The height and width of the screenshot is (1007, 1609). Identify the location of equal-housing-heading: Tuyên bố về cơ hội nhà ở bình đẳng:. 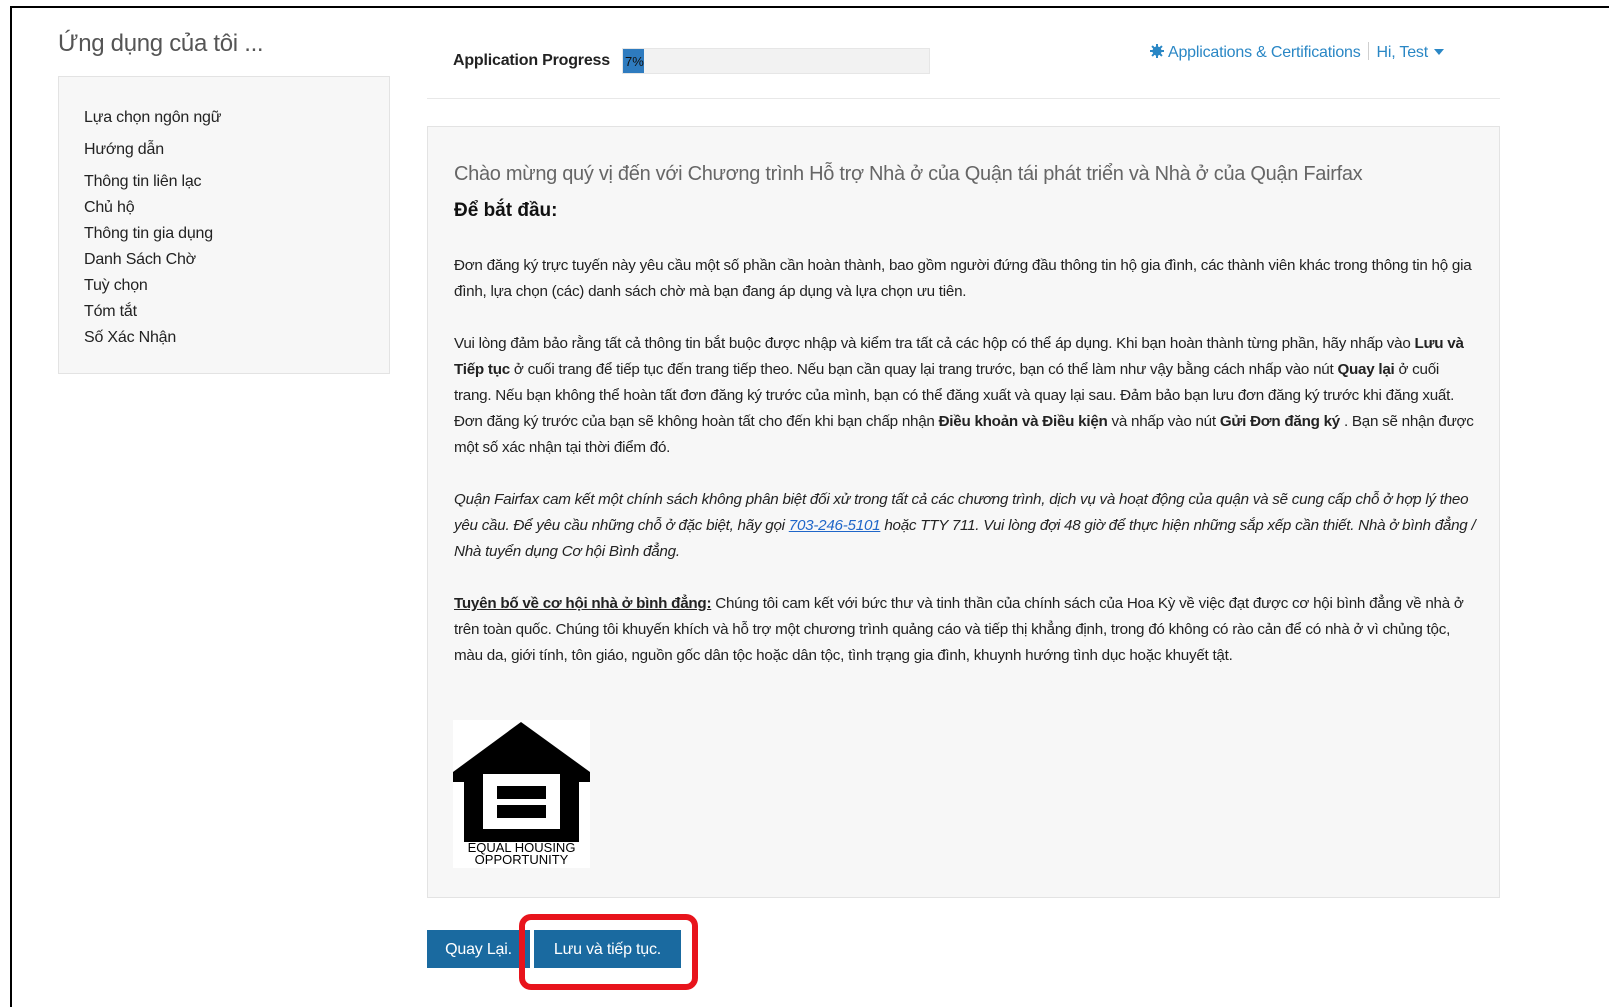
(583, 603).